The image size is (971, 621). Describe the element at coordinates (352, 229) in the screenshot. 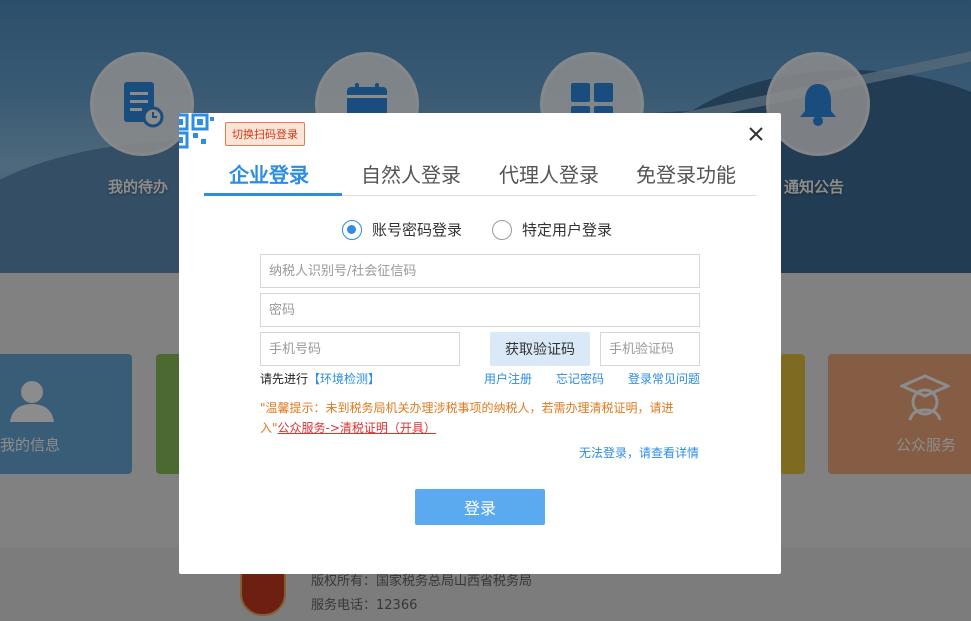

I see `radio-checked-icon` at that location.